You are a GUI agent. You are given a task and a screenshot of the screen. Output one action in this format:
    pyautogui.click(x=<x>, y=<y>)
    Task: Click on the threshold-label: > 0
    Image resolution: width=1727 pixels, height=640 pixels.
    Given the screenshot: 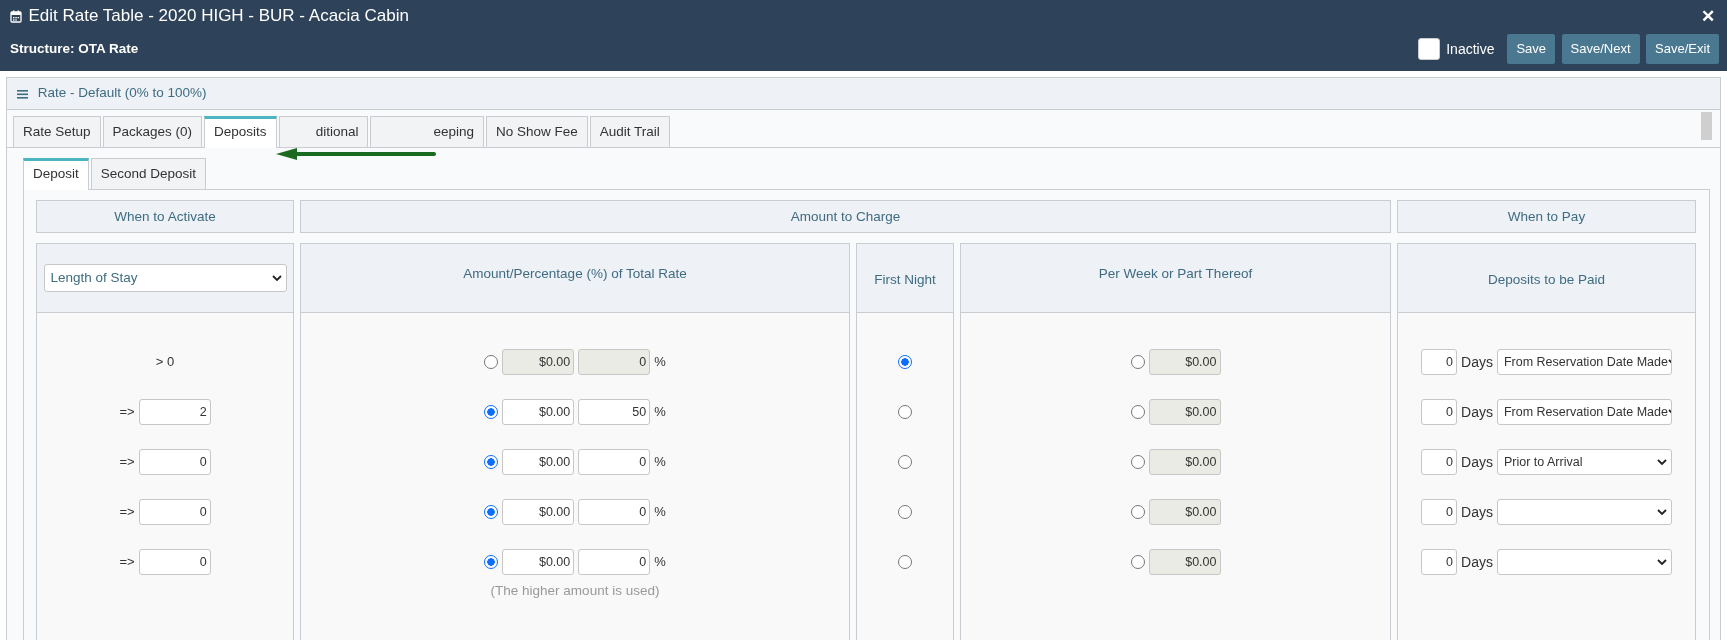 What is the action you would take?
    pyautogui.click(x=165, y=362)
    